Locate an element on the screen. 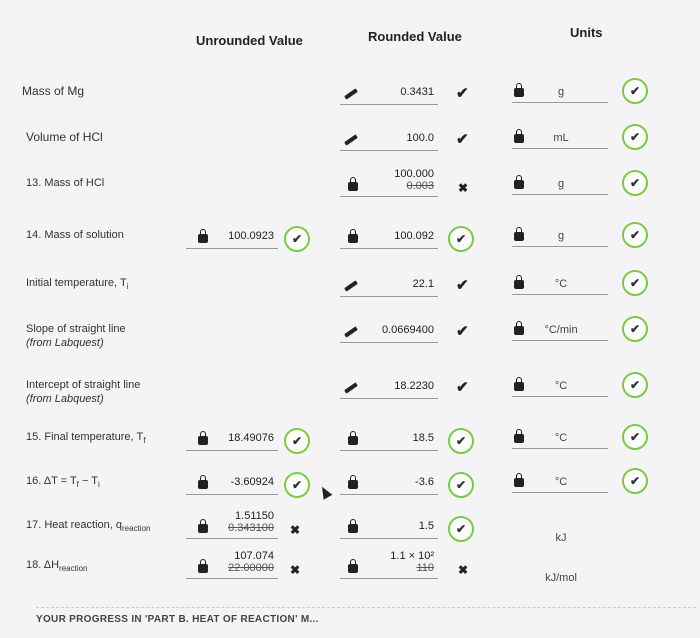 The height and width of the screenshot is (638, 700). unrounded-value: 1.51150 0.343100 is located at coordinates (243, 522).